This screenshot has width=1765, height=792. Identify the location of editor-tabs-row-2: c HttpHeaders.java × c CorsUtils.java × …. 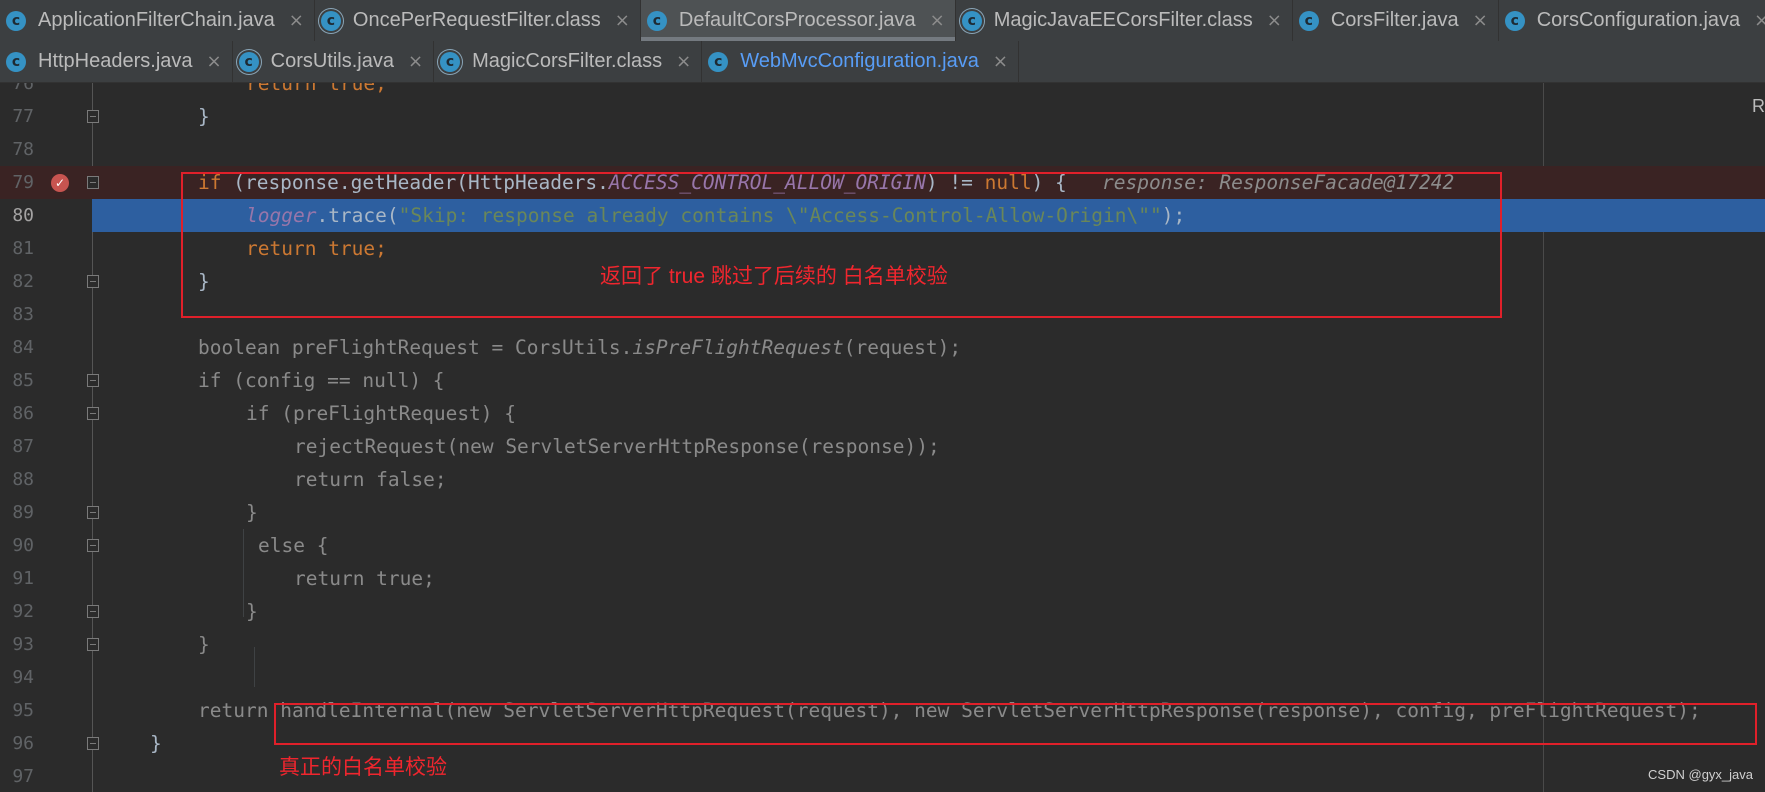
(882, 62).